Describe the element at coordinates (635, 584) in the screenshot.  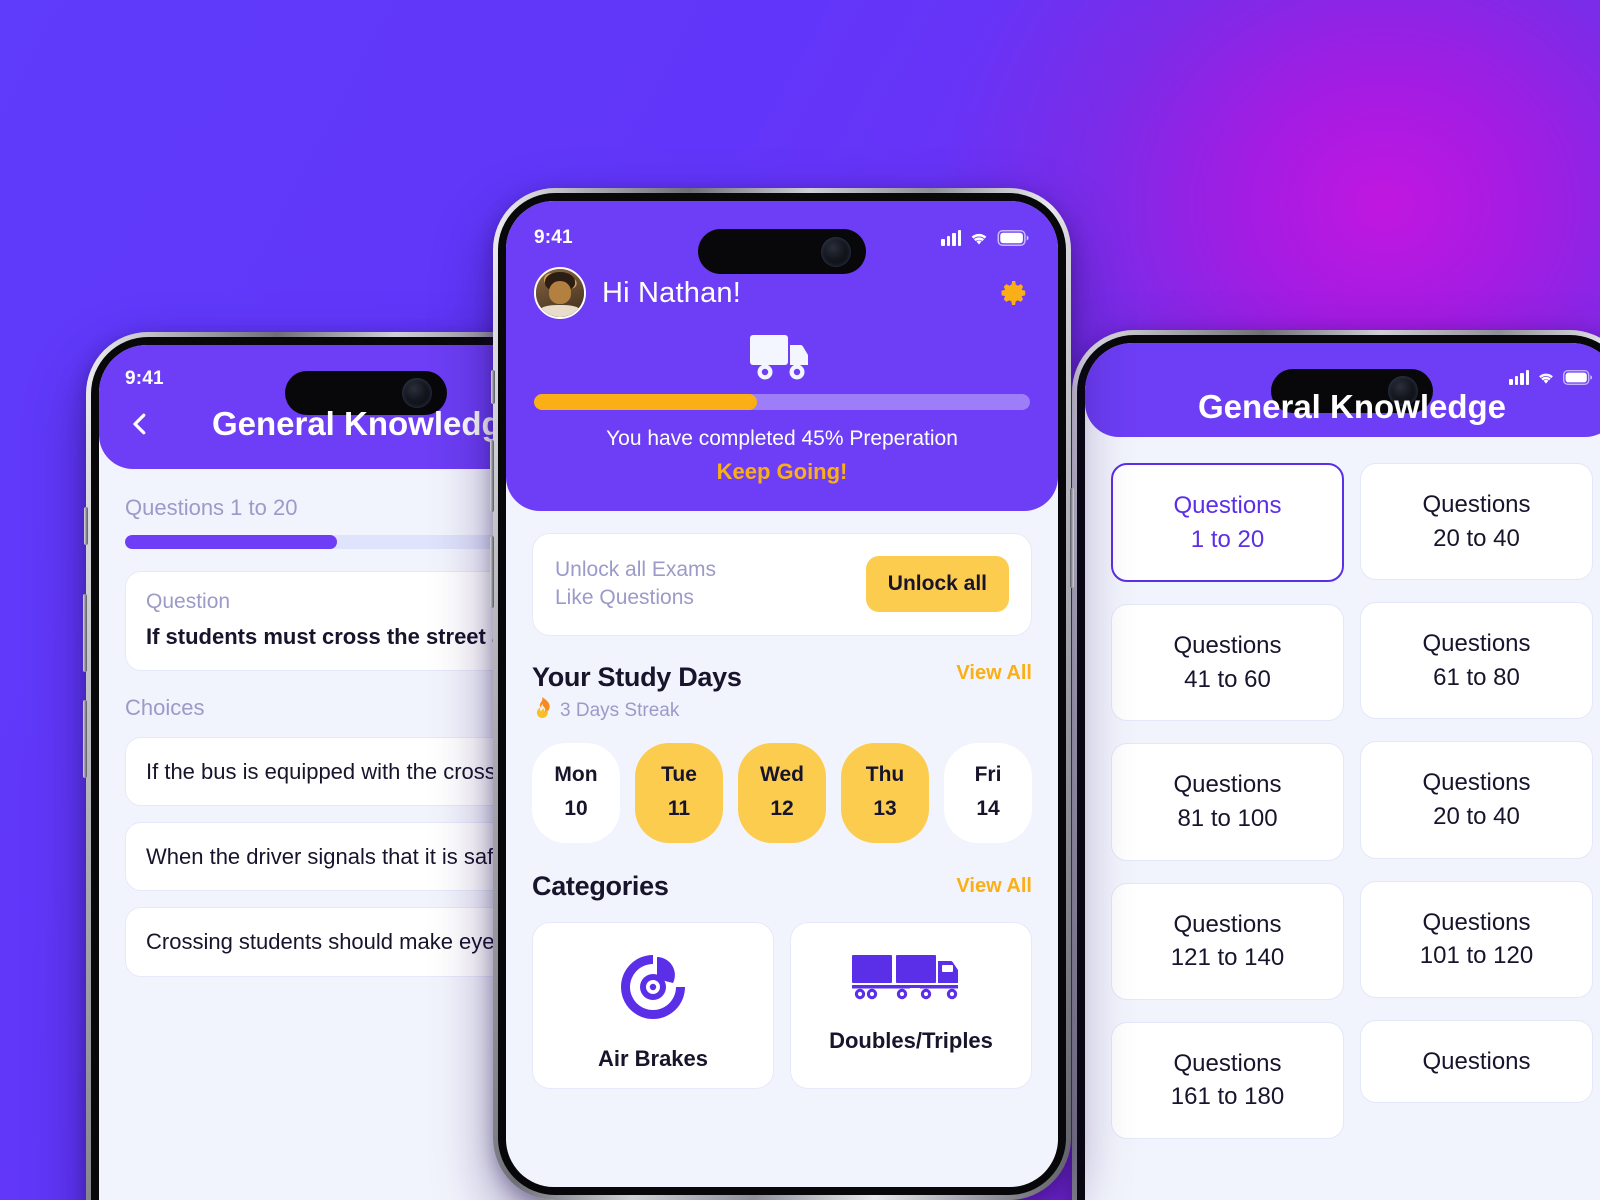
I see `unlock-card-text: Unlock all Exams Like Questions` at that location.